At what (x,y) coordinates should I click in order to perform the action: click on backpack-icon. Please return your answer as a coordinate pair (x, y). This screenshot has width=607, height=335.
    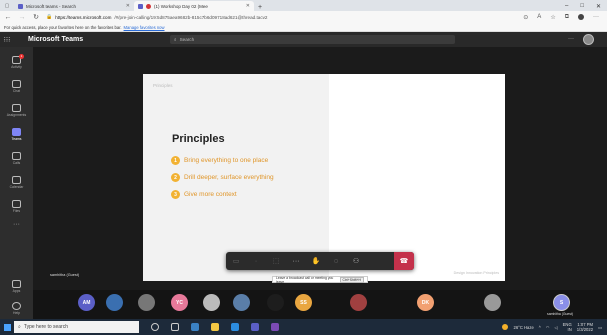
    Looking at the image, I should click on (16, 107).